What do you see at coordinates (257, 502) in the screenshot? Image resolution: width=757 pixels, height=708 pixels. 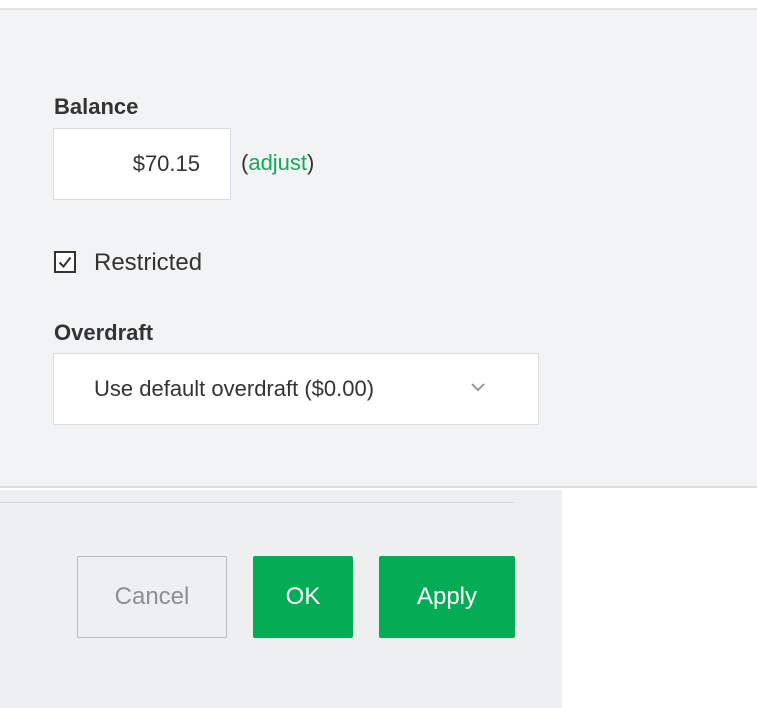 I see `footer-divider` at bounding box center [257, 502].